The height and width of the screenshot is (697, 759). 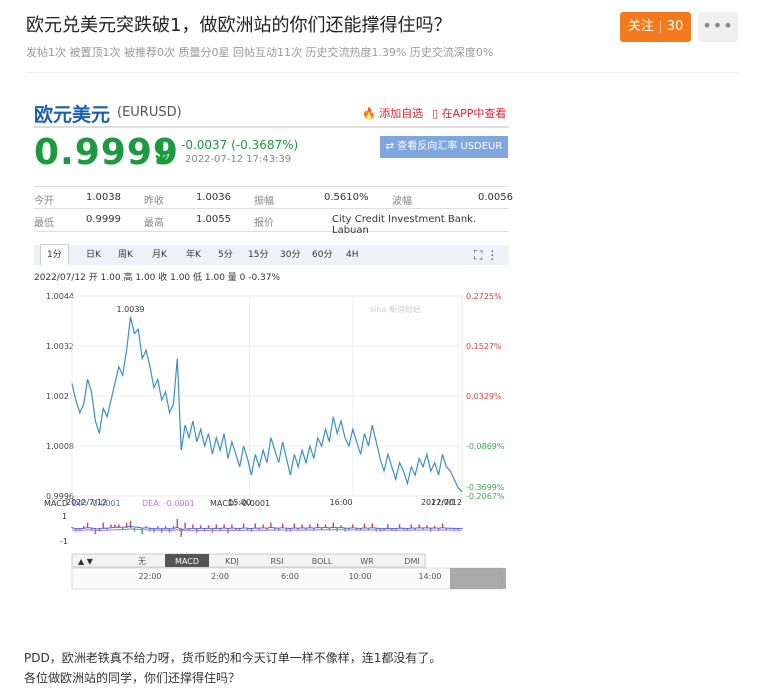 What do you see at coordinates (341, 502) in the screenshot?
I see `x-tick: 16:00` at bounding box center [341, 502].